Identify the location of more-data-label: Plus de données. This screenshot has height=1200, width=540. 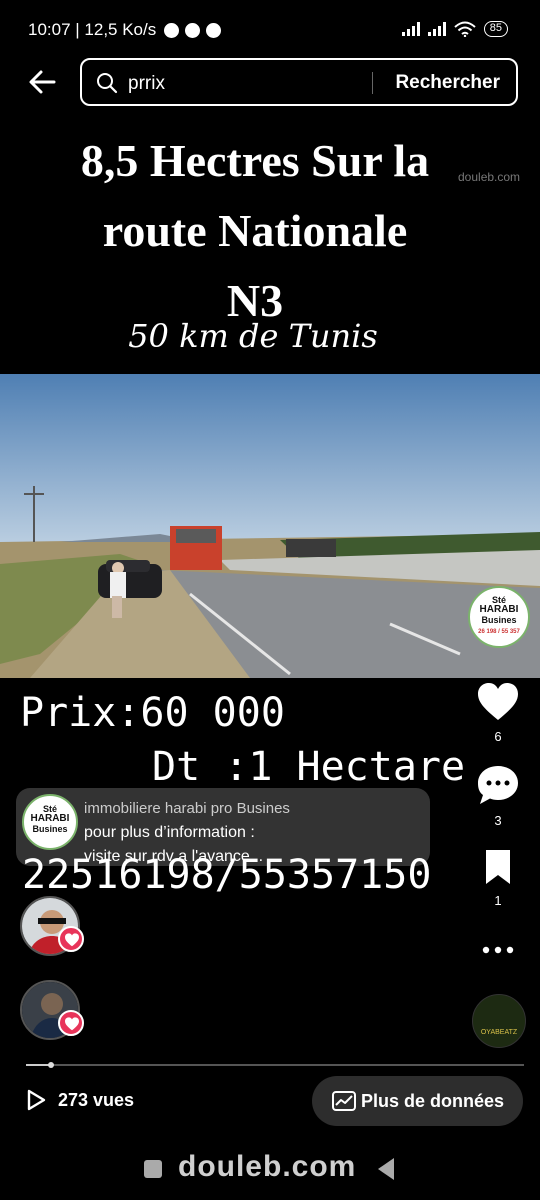
(432, 1100).